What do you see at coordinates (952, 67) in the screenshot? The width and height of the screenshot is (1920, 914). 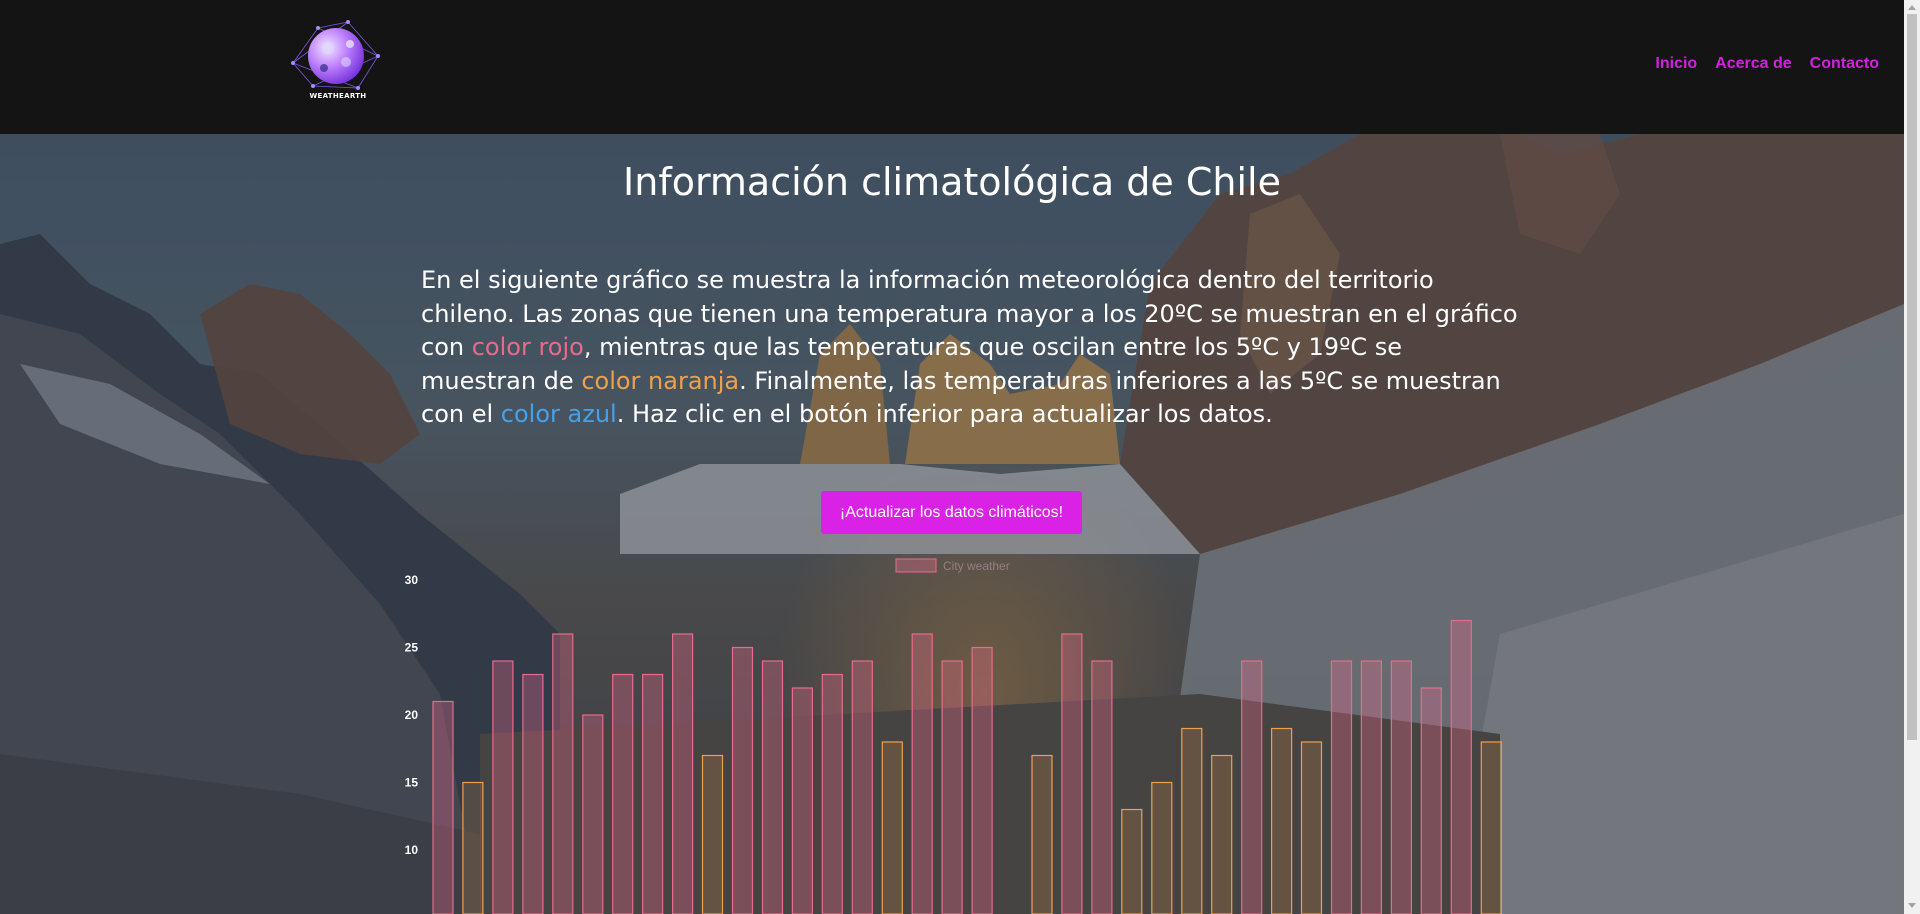 I see `top-navigation-bar: WEATHEARTH Inicio Acerca de Contacto` at bounding box center [952, 67].